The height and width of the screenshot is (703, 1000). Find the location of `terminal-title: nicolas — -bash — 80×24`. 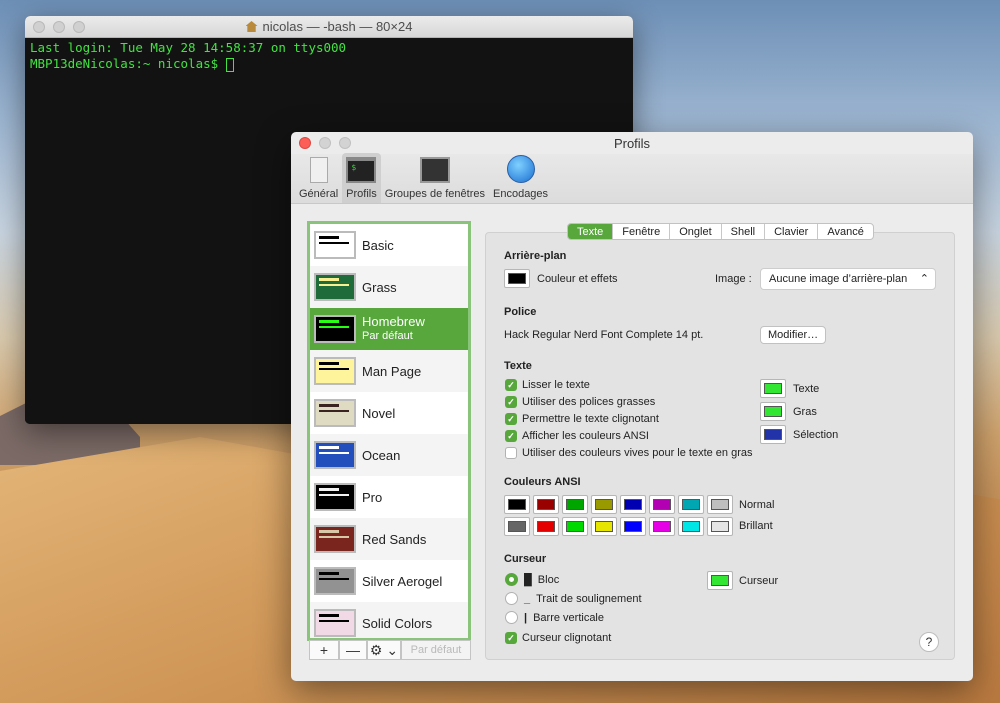

terminal-title: nicolas — -bash — 80×24 is located at coordinates (337, 26).